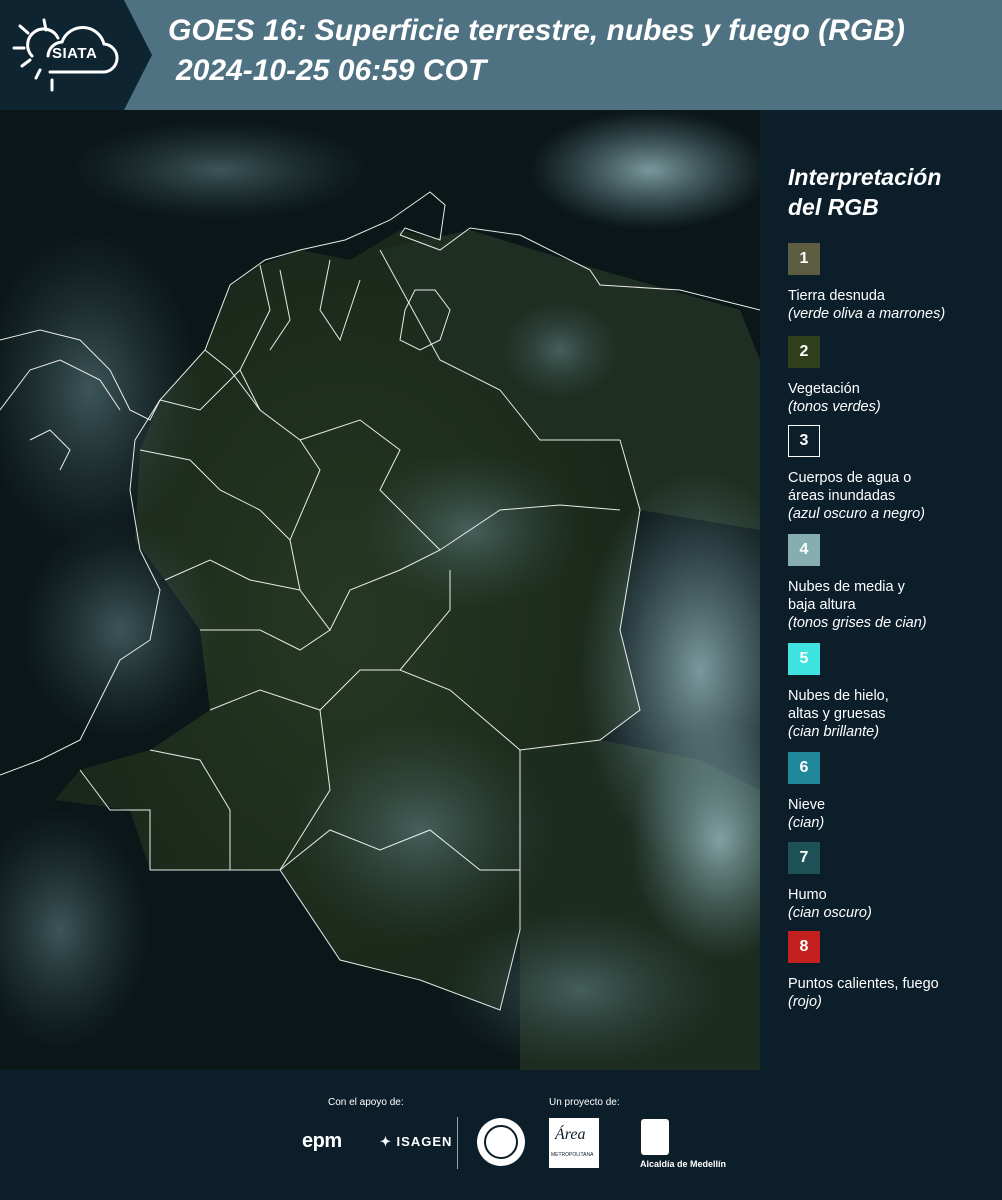  Describe the element at coordinates (807, 895) in the screenshot. I see `legend-label: Humo` at that location.